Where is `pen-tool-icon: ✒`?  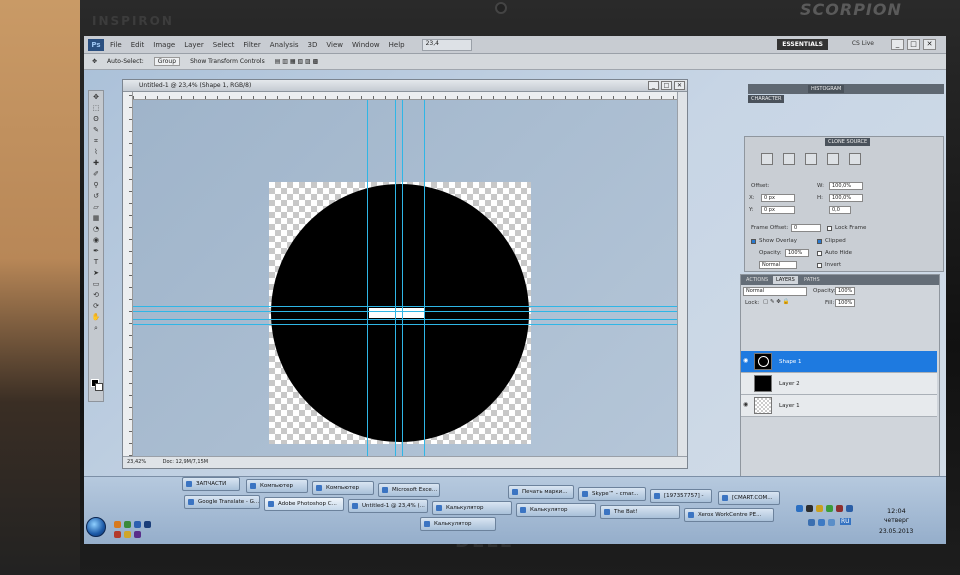
pen-tool-icon: ✒ is located at coordinates (96, 251).